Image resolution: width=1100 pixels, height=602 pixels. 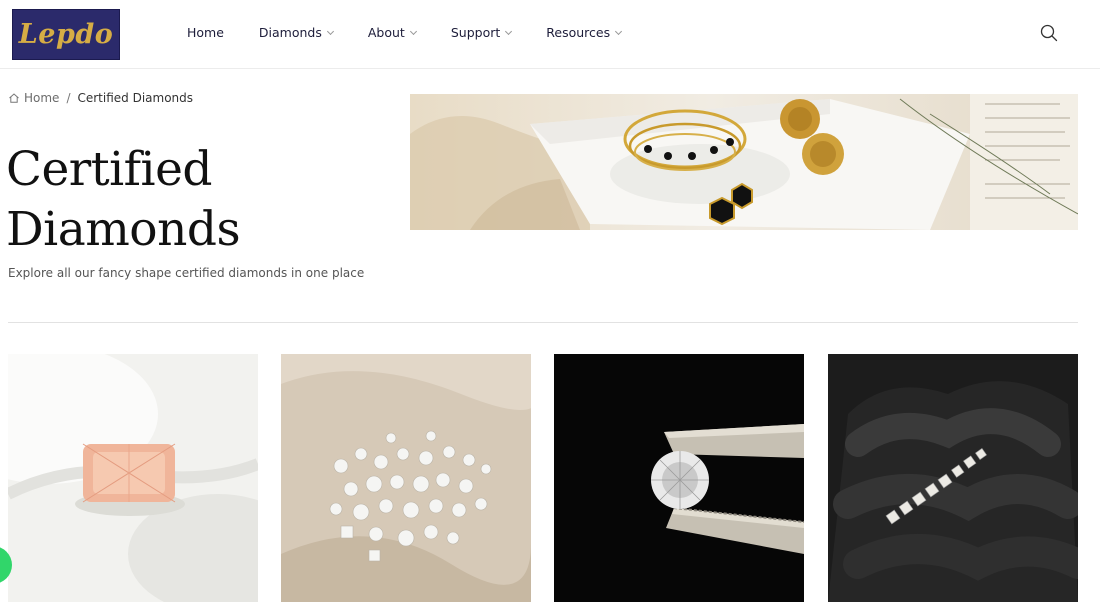 What do you see at coordinates (41, 98) in the screenshot?
I see `breadcrumb-home-link: Home` at bounding box center [41, 98].